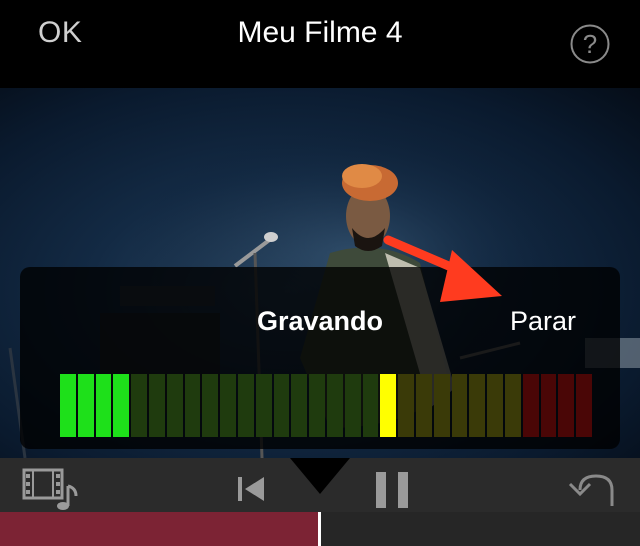 The image size is (640, 546). Describe the element at coordinates (252, 489) in the screenshot. I see `skip-to-start-icon` at that location.